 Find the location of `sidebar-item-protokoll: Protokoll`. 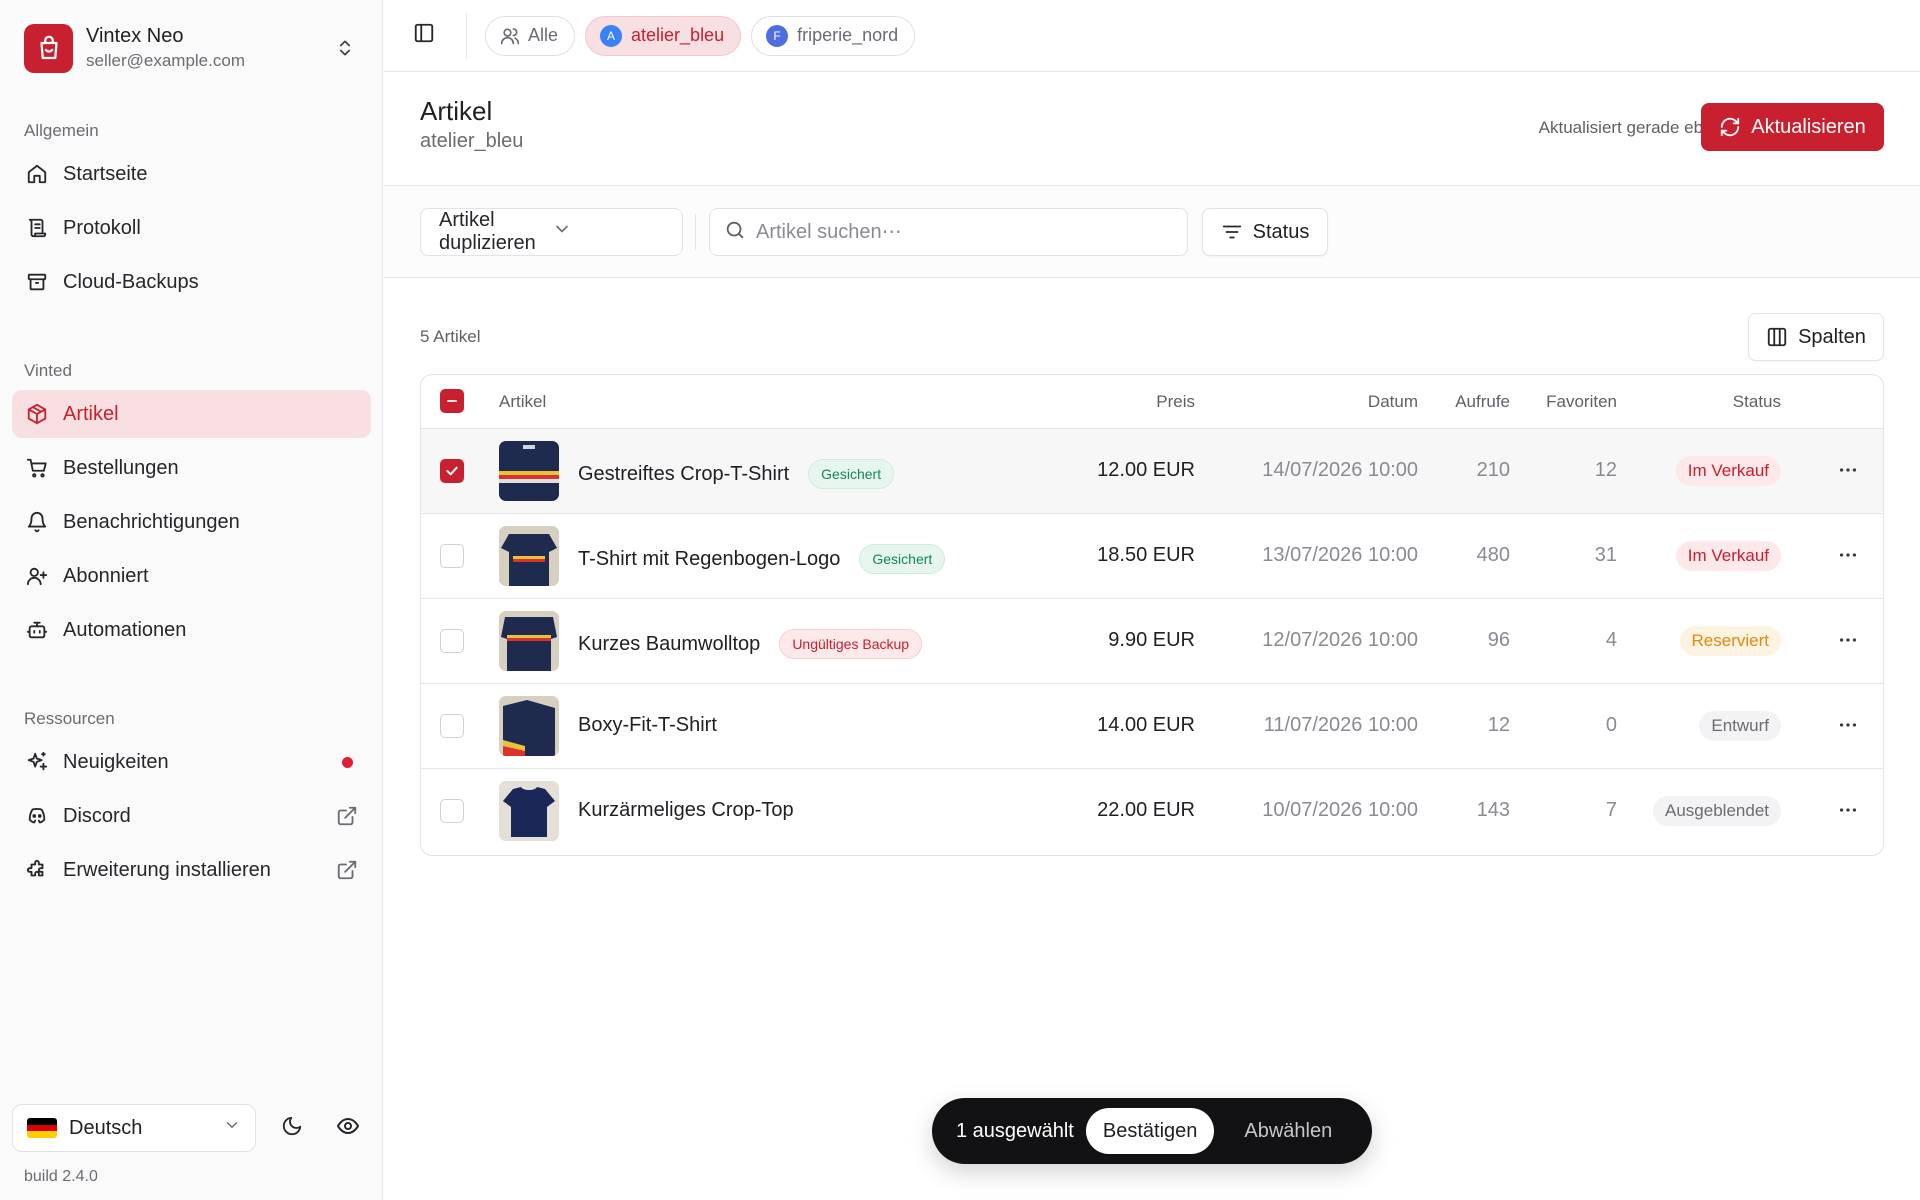

sidebar-item-protokoll: Protokoll is located at coordinates (191, 228).